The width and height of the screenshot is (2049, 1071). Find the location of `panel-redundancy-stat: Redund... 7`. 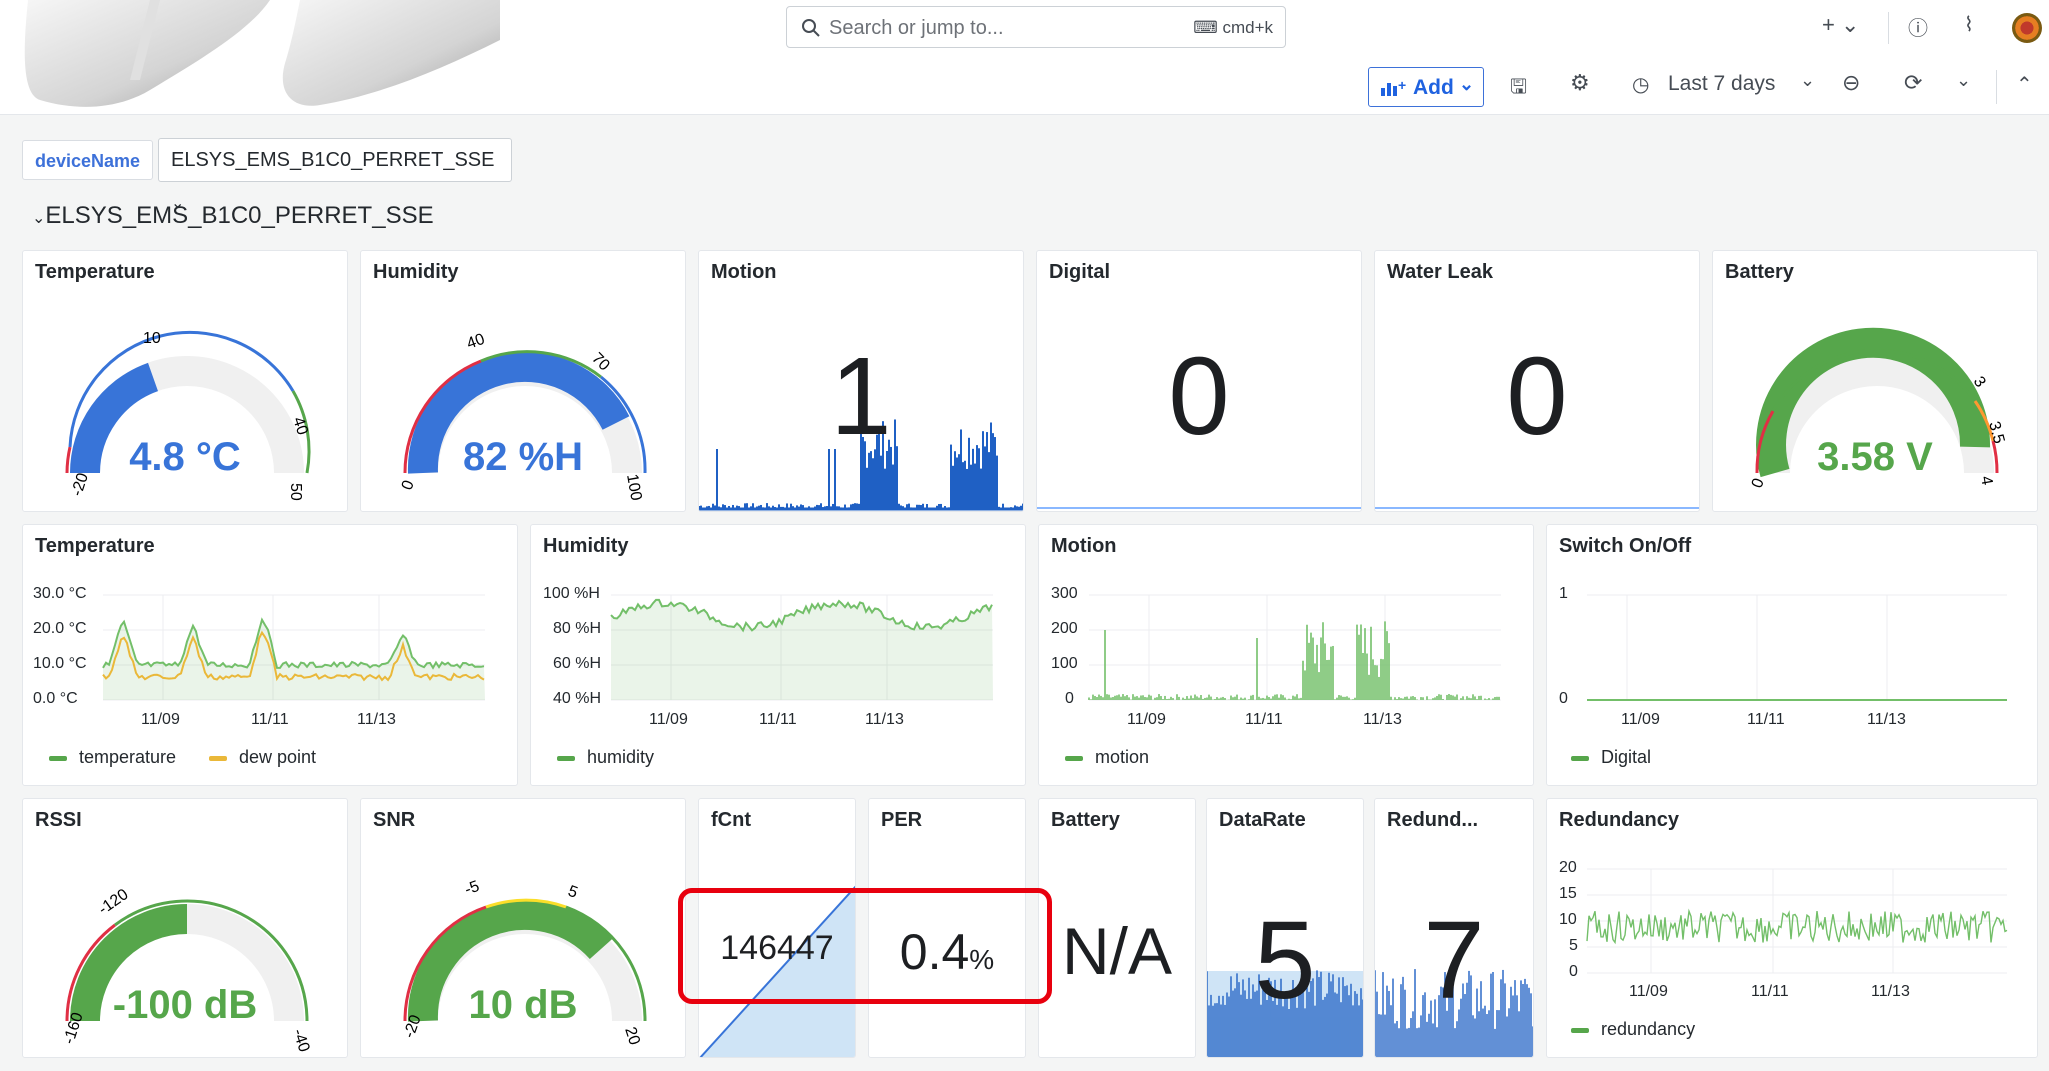

panel-redundancy-stat: Redund... 7 is located at coordinates (1454, 928).